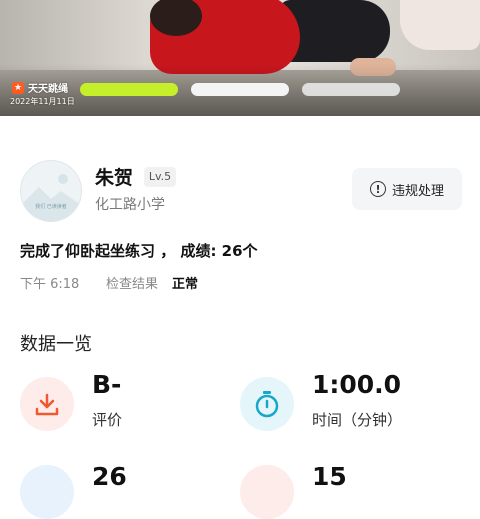 This screenshot has width=480, height=519. Describe the element at coordinates (267, 404) in the screenshot. I see `stopwatch-icon` at that location.